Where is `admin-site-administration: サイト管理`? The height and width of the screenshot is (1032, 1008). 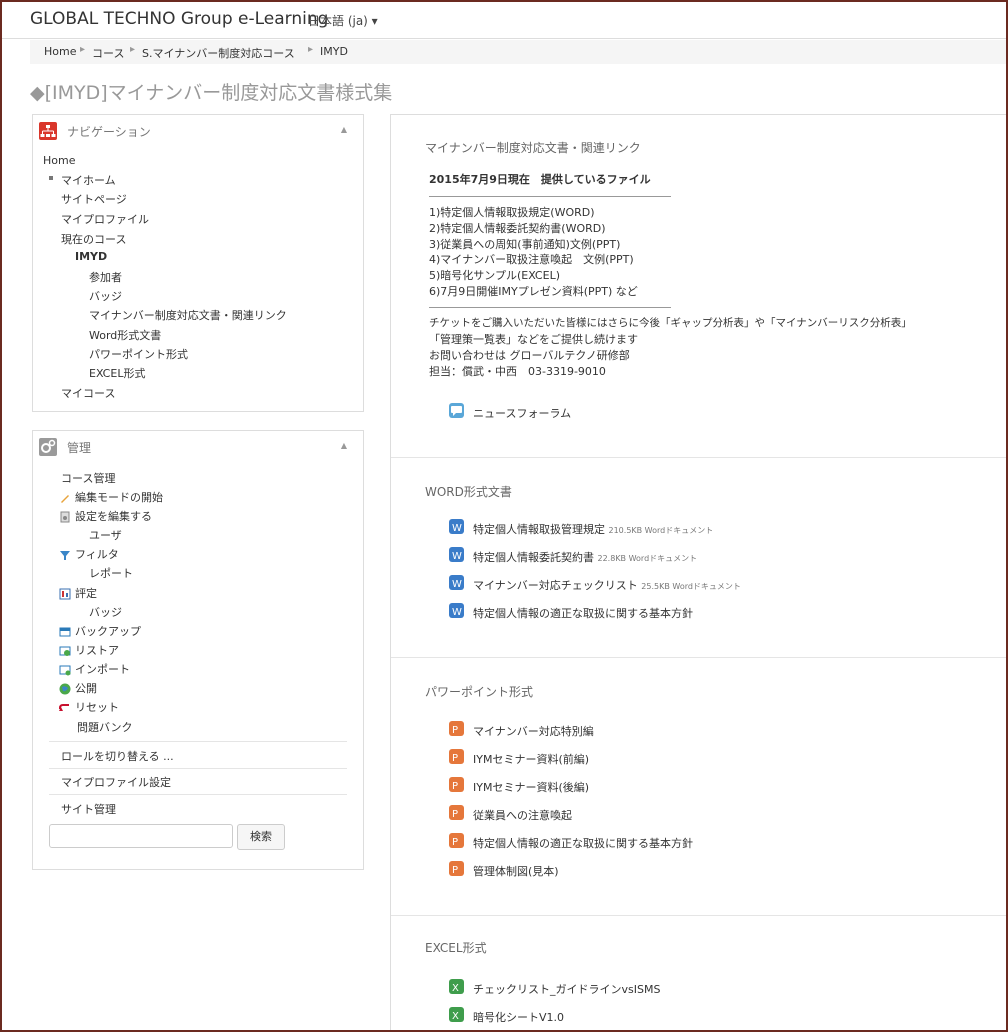
admin-site-administration: サイト管理 is located at coordinates (88, 809).